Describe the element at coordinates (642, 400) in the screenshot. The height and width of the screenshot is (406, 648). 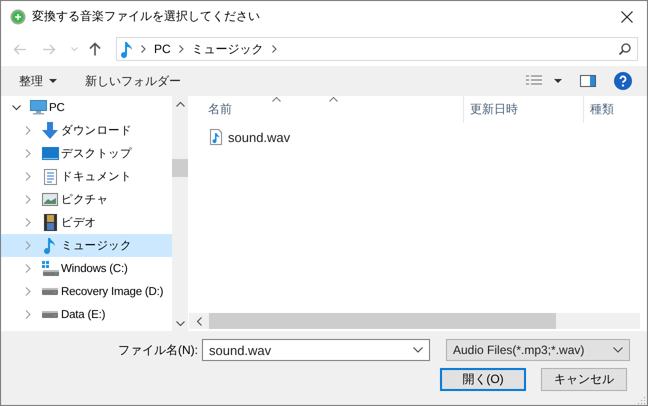
I see `resize-grip-icon` at that location.